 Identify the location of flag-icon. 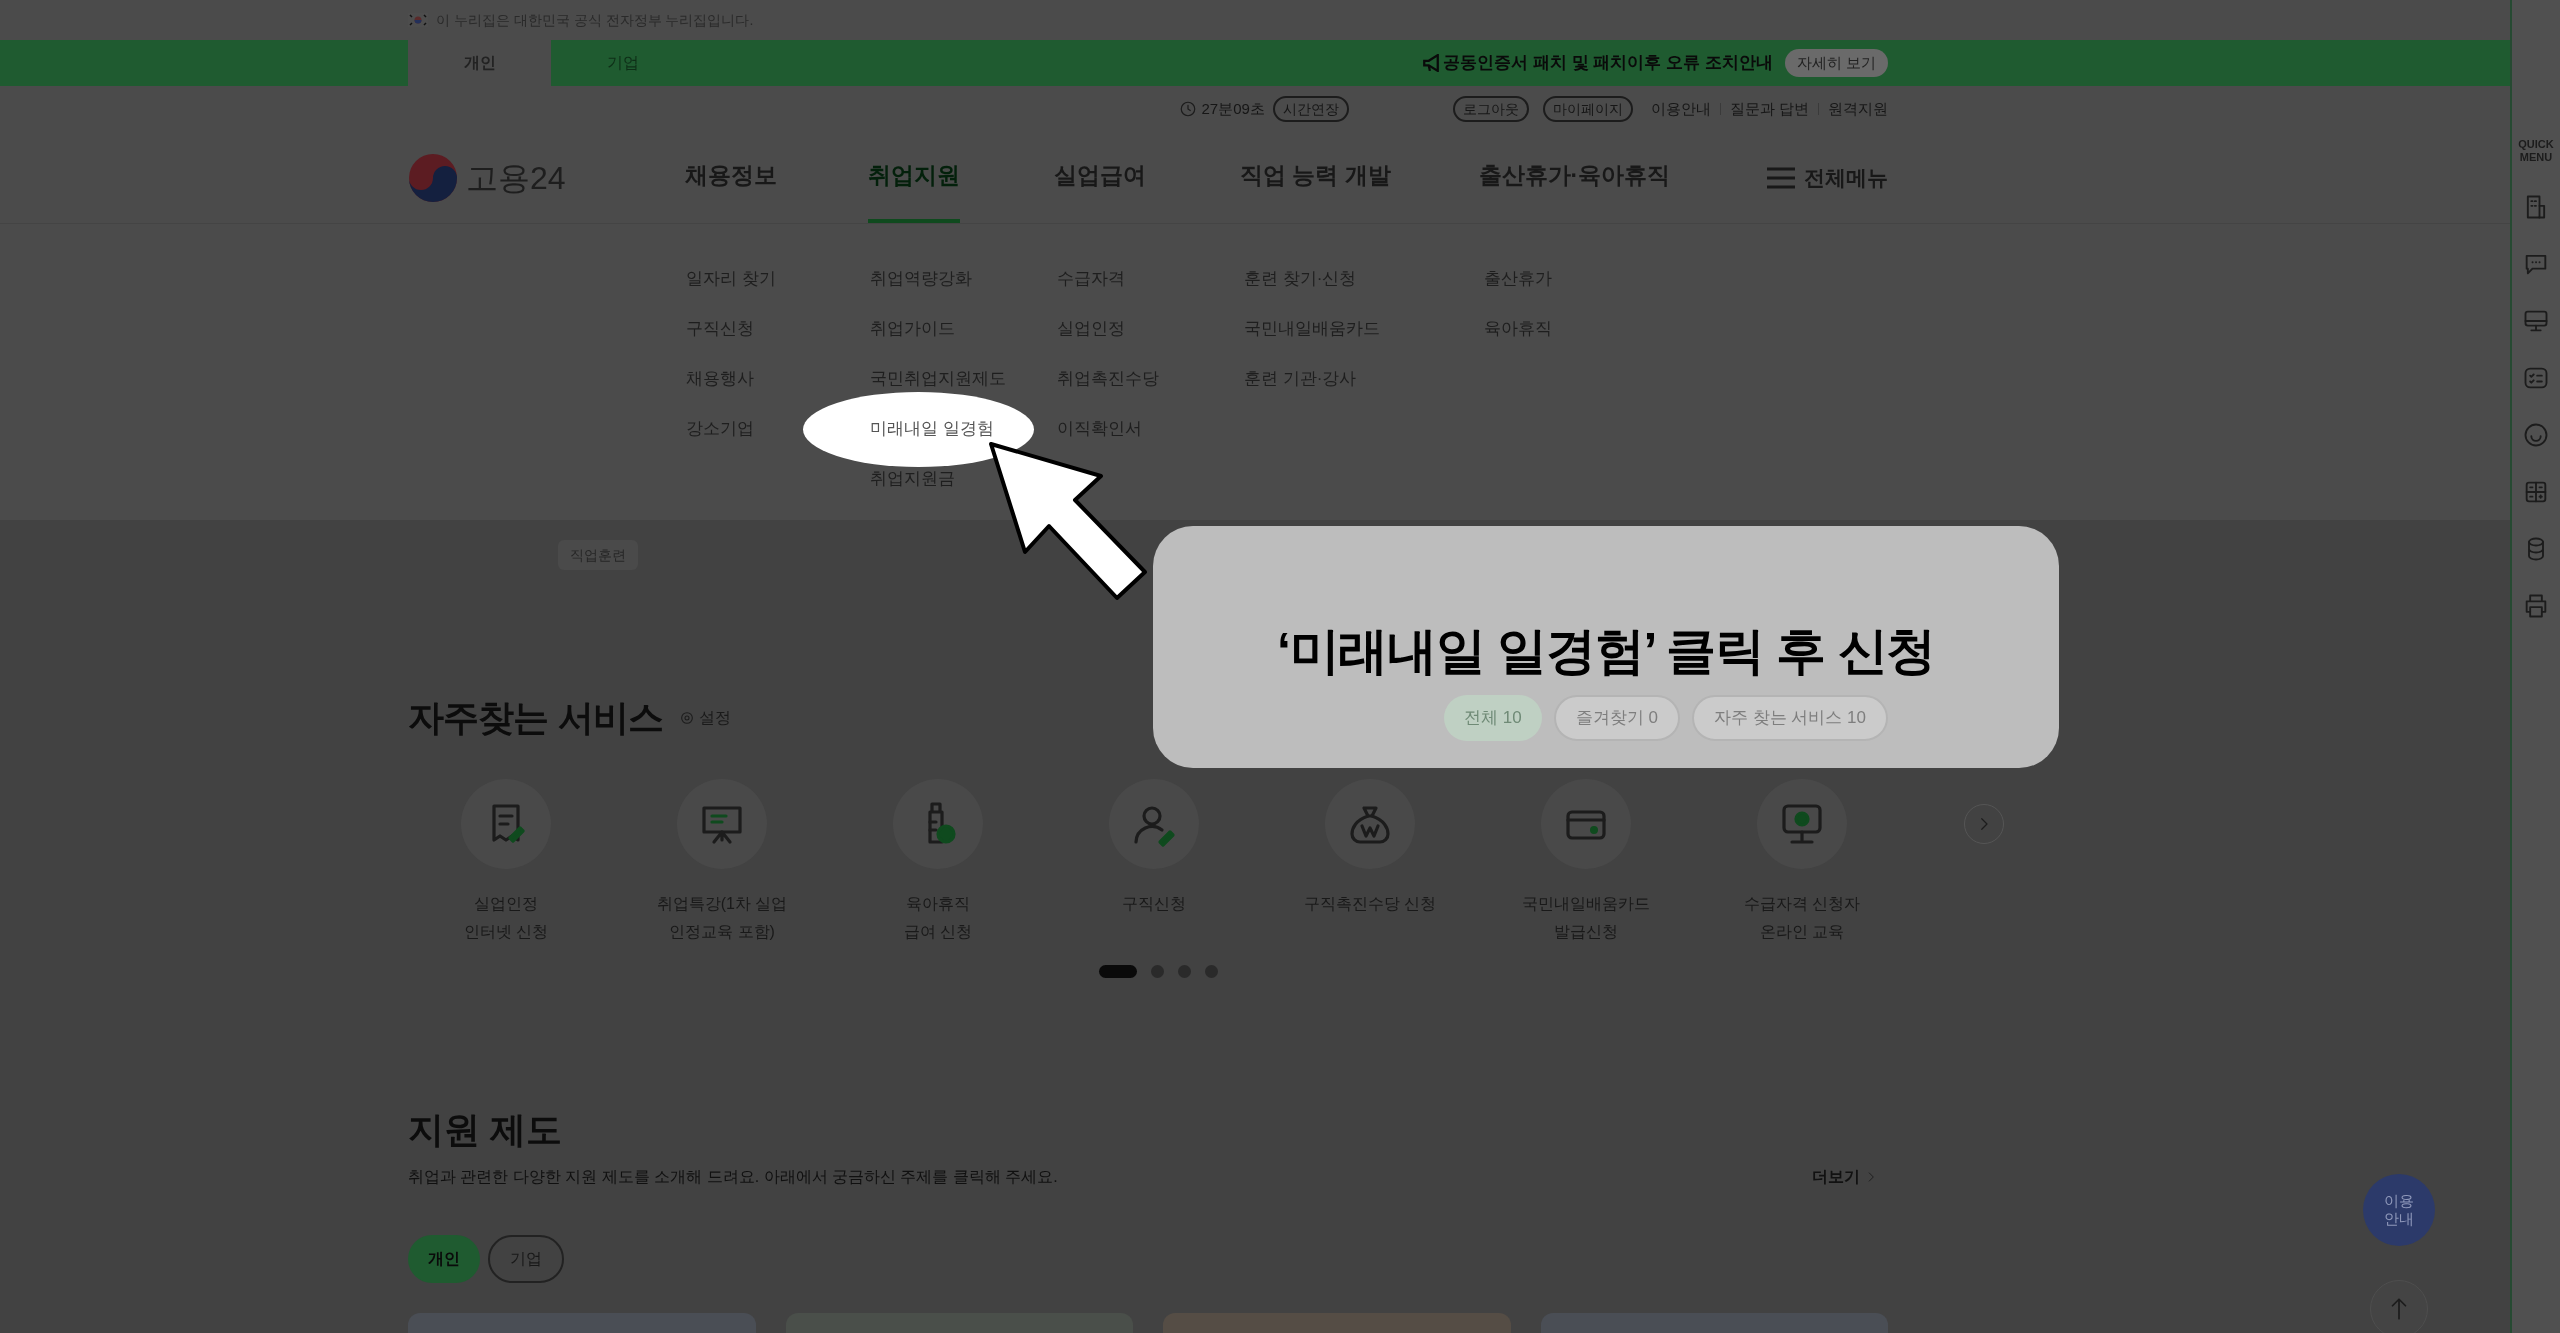
(418, 20).